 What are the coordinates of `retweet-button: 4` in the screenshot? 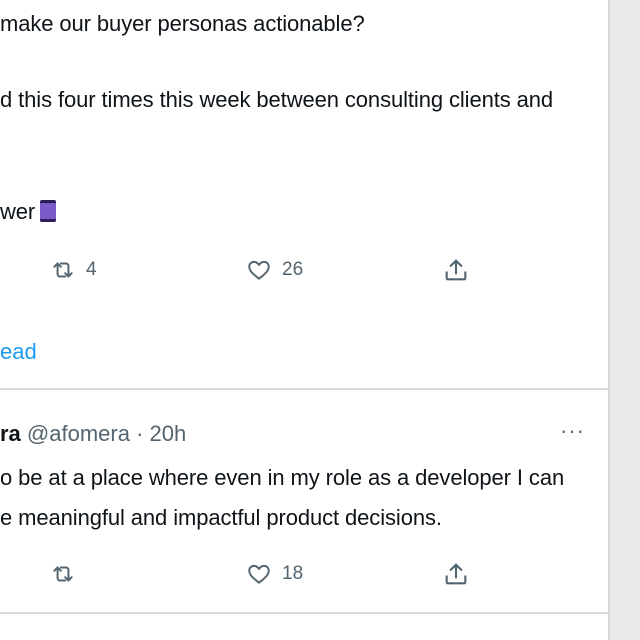 It's located at (73, 270).